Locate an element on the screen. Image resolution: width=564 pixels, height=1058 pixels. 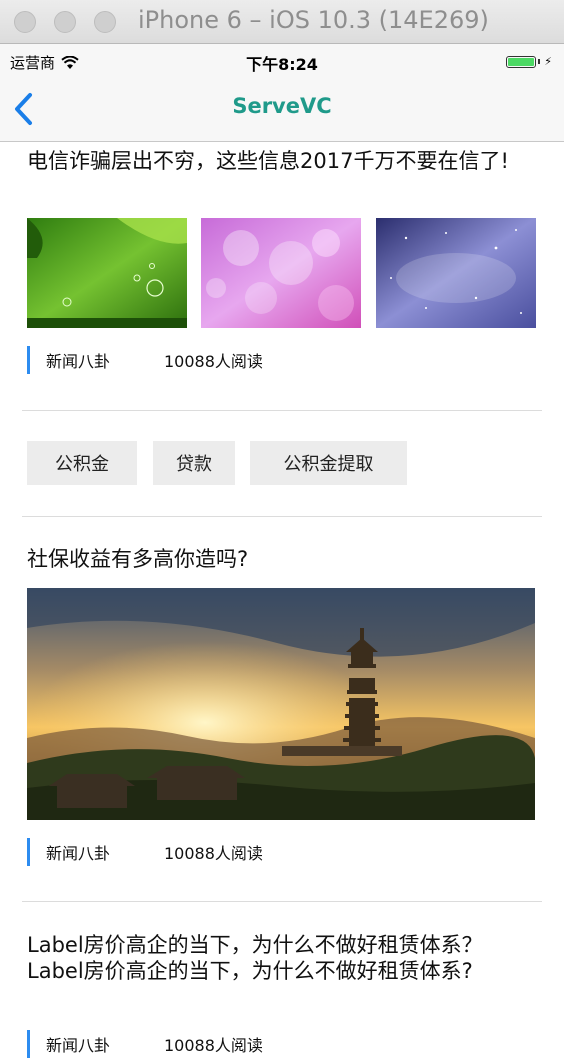
status-bar: 运营商 下午8:24 ⚡ is located at coordinates (282, 61).